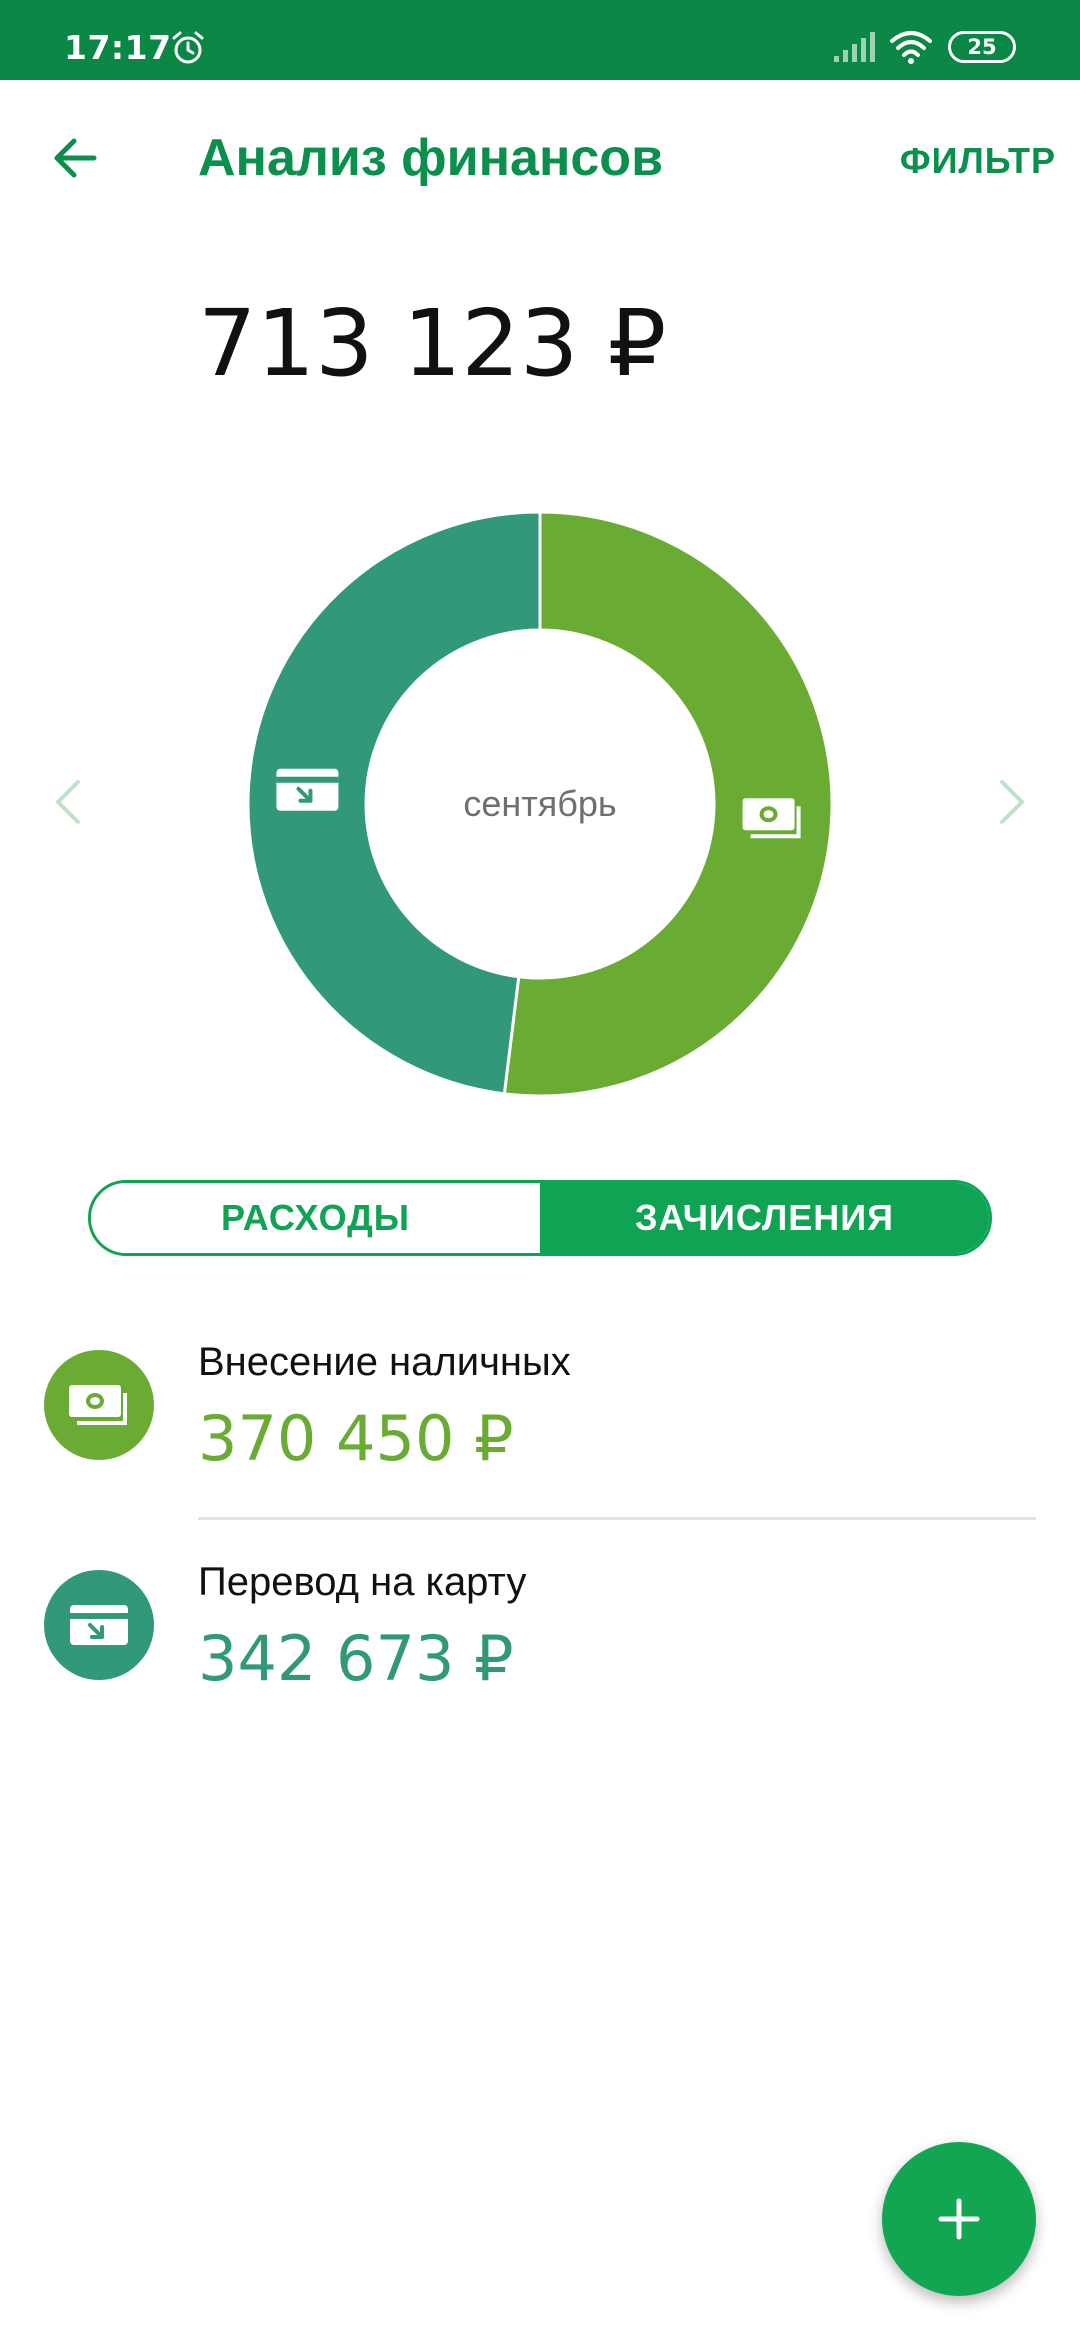  Describe the element at coordinates (540, 1630) in the screenshot. I see `list-item: Перевод на карту 342 673 ₽` at that location.